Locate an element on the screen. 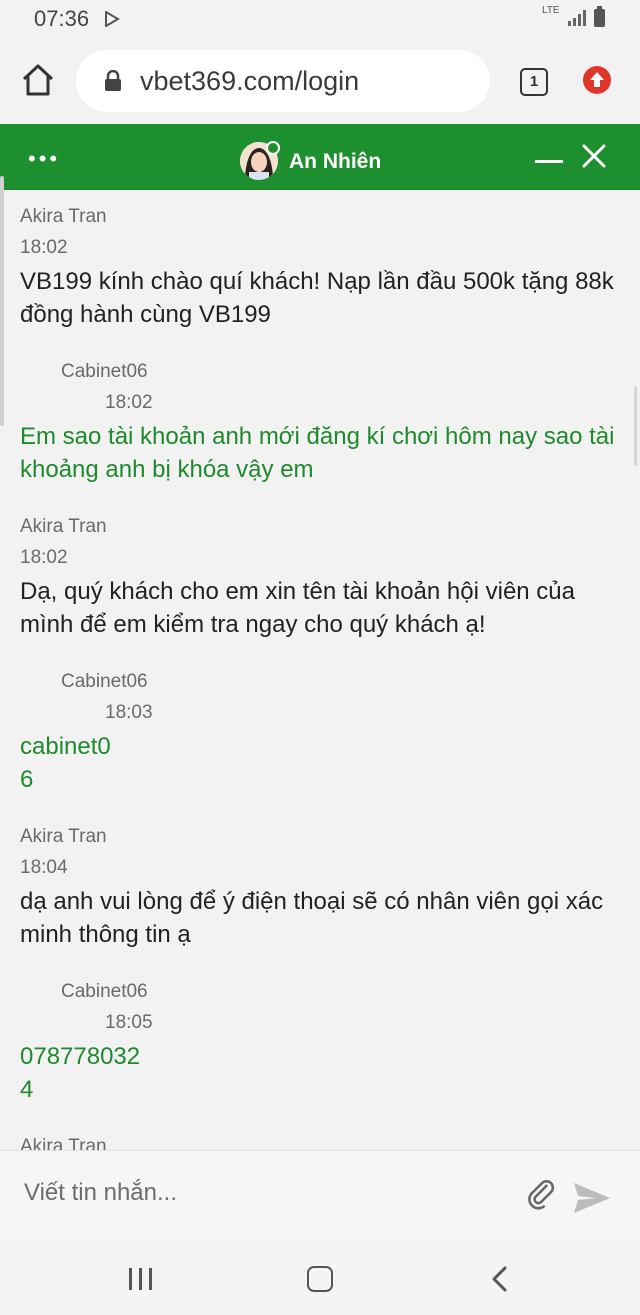 This screenshot has width=640, height=1315. message-item: Cabinet06 18:05 078778032 4 is located at coordinates (320, 1043).